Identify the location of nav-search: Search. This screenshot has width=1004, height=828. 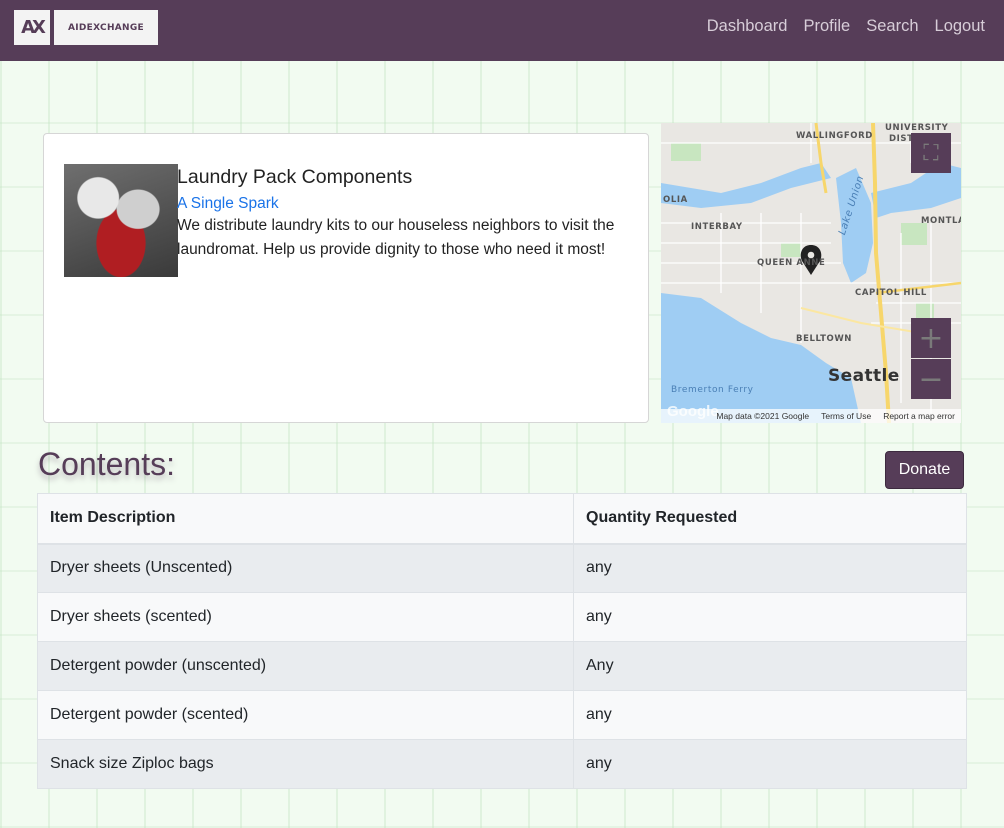
(892, 26).